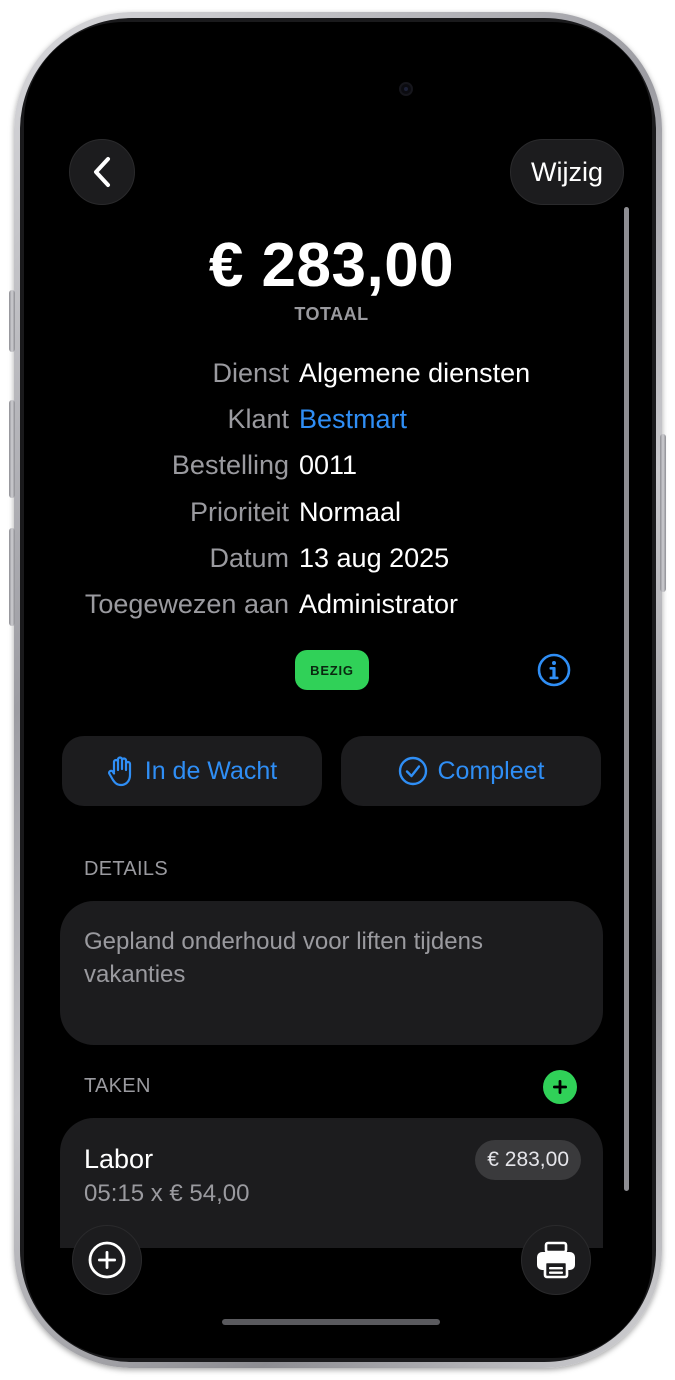 The height and width of the screenshot is (1380, 675). Describe the element at coordinates (528, 1160) in the screenshot. I see `task-price-badge: € 283,00` at that location.